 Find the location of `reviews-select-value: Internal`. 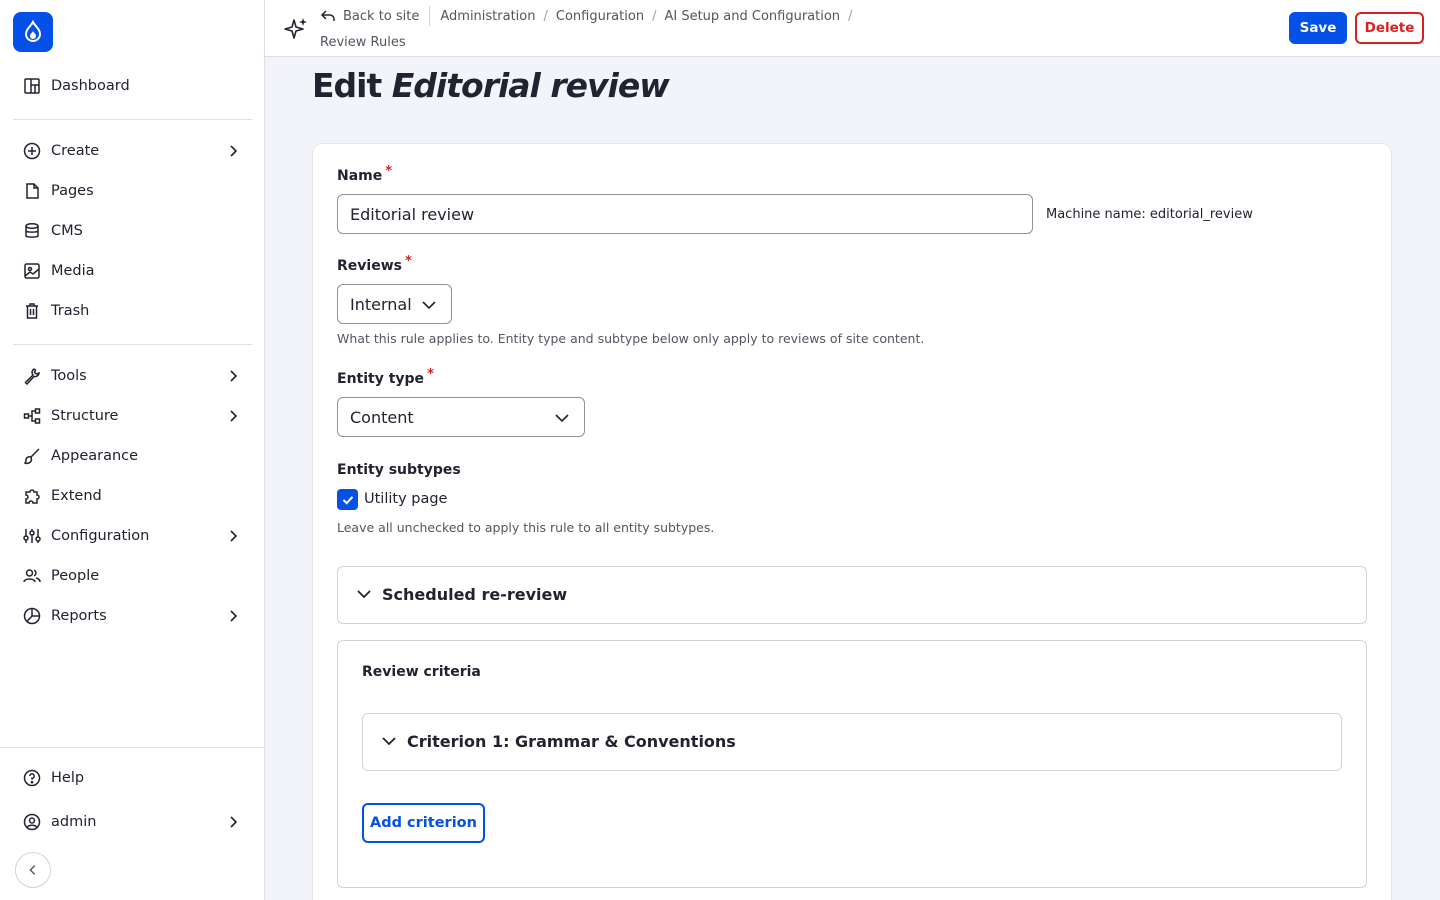

reviews-select-value: Internal is located at coordinates (381, 304).